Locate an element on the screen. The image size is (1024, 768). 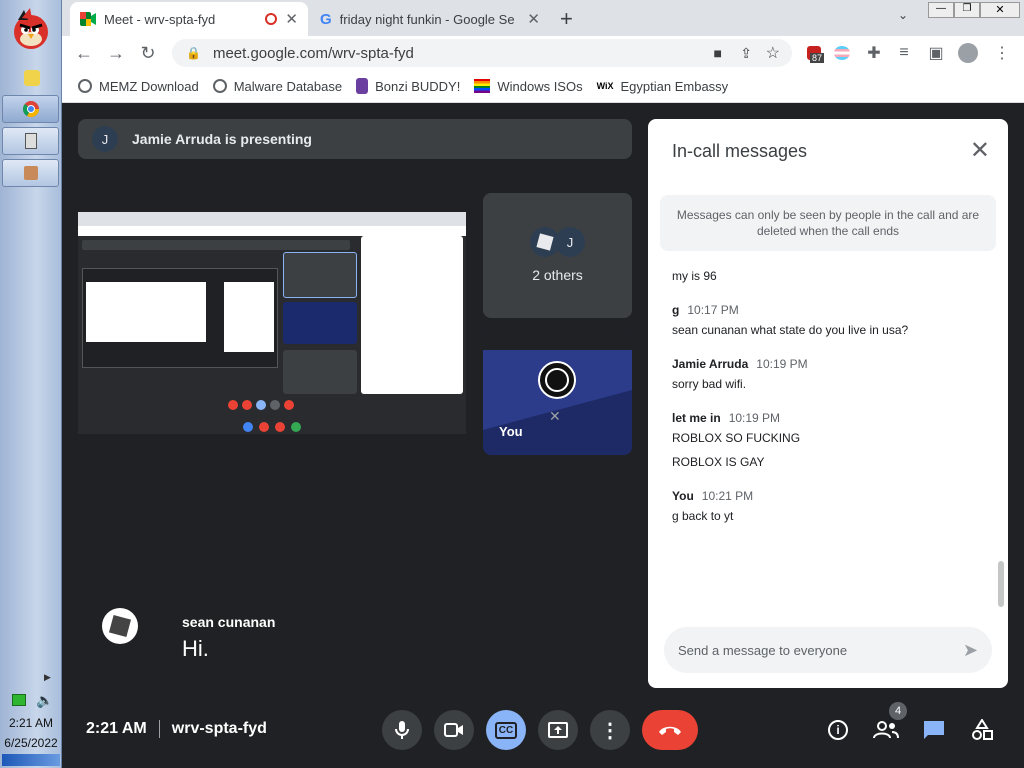
participants-count-badge: 4 is located at coordinates (898, 711).